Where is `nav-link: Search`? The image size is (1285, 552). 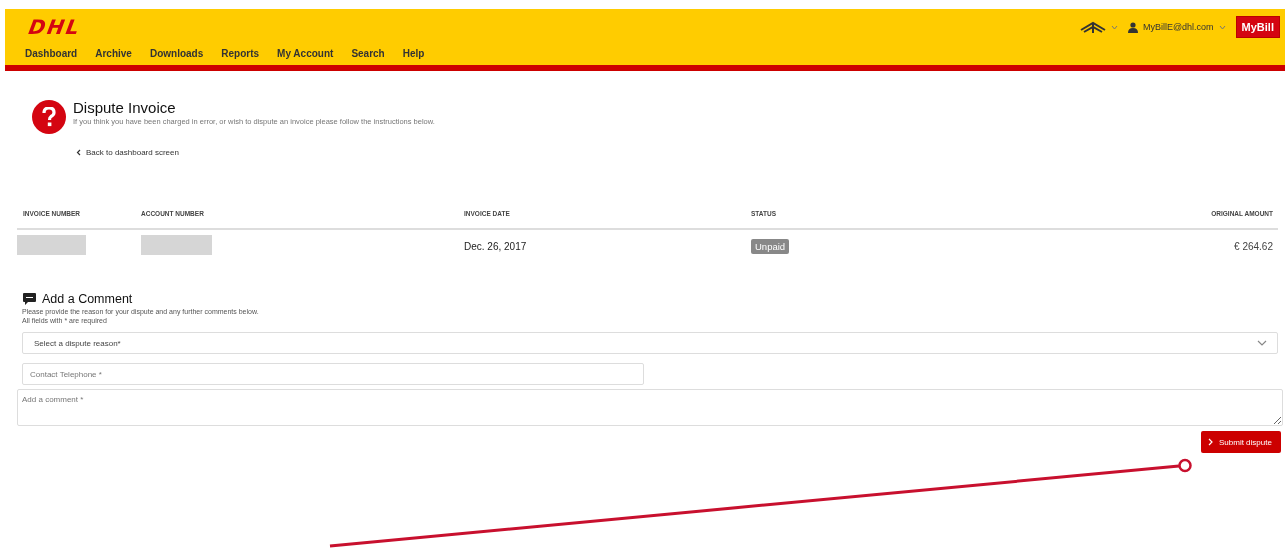
nav-link: Search is located at coordinates (368, 53).